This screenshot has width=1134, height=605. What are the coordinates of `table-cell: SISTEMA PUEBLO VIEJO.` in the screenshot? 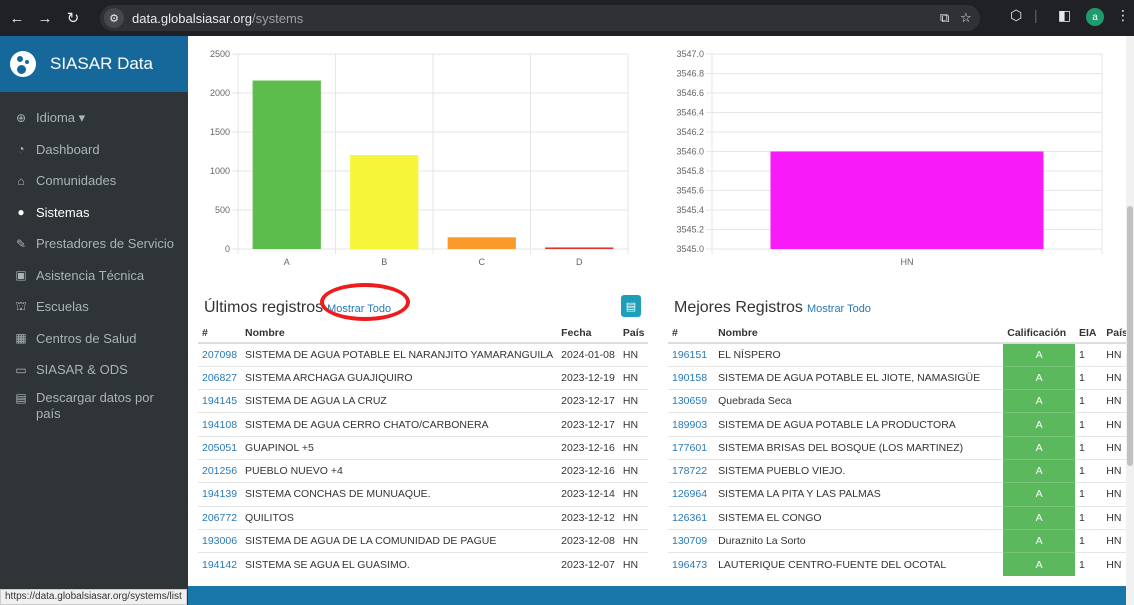 It's located at (859, 470).